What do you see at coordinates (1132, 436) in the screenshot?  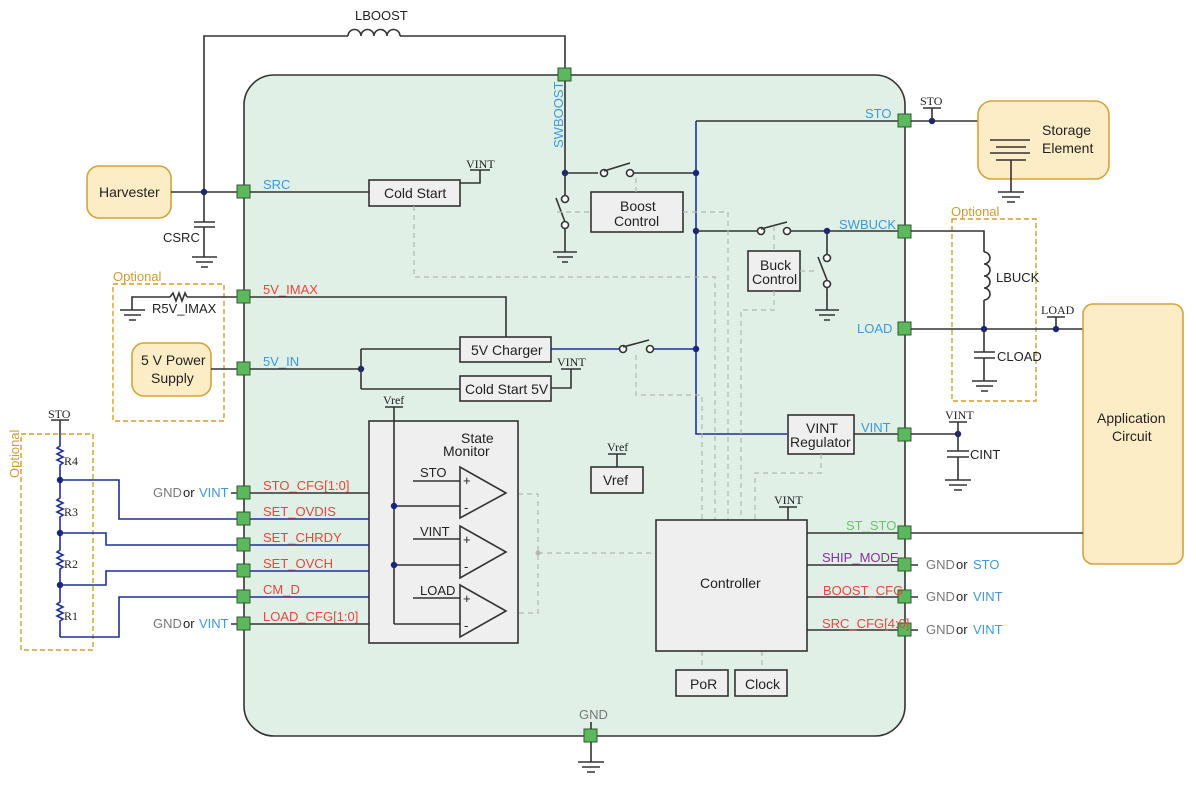 I see `app-label-2: Circuit` at bounding box center [1132, 436].